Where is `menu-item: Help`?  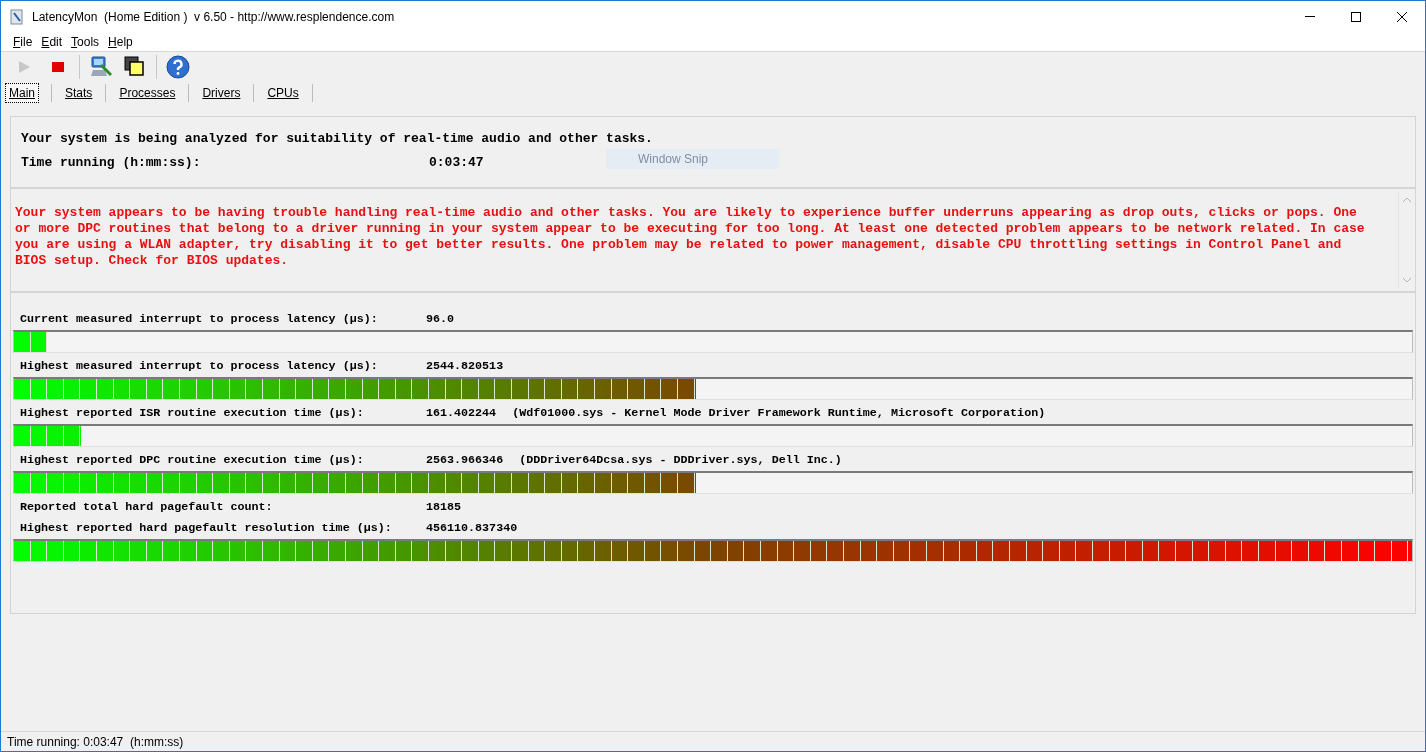
menu-item: Help is located at coordinates (120, 41).